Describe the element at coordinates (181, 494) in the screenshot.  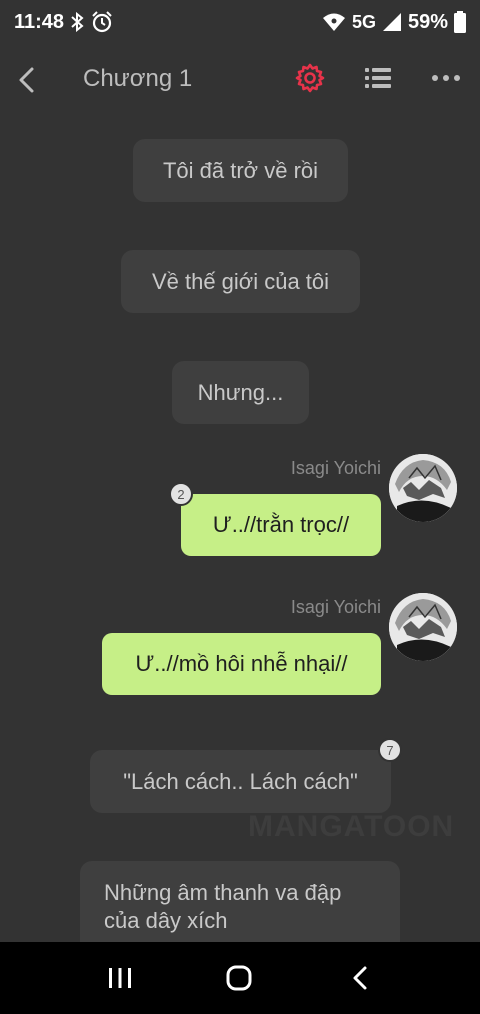
I see `comment-count-badge: 2` at that location.